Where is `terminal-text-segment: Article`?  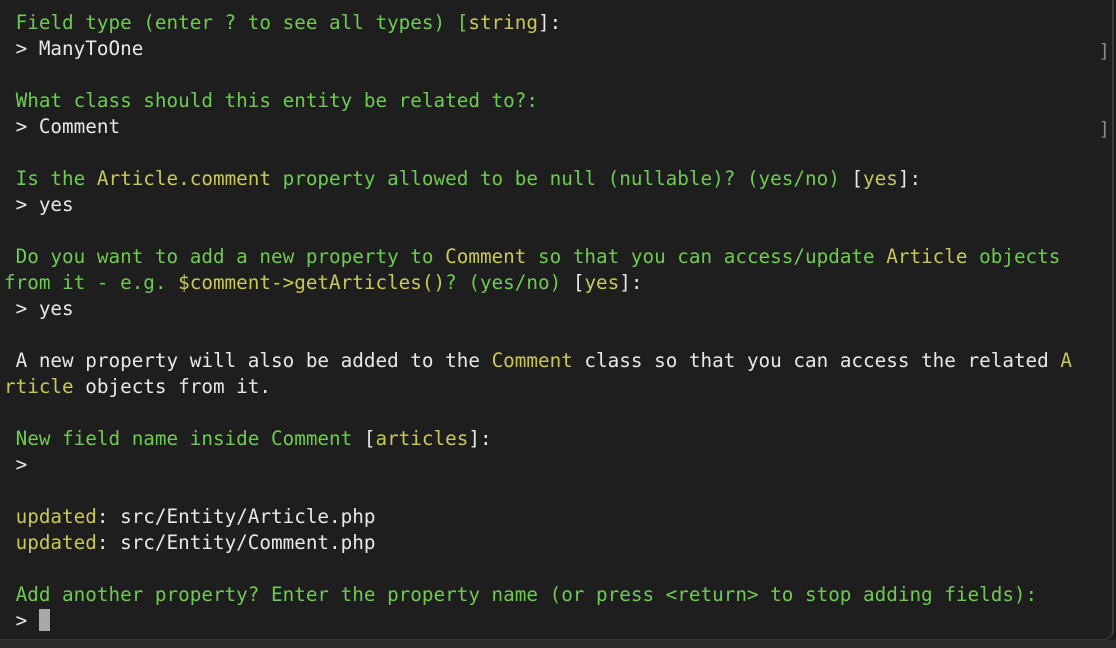 terminal-text-segment: Article is located at coordinates (927, 256).